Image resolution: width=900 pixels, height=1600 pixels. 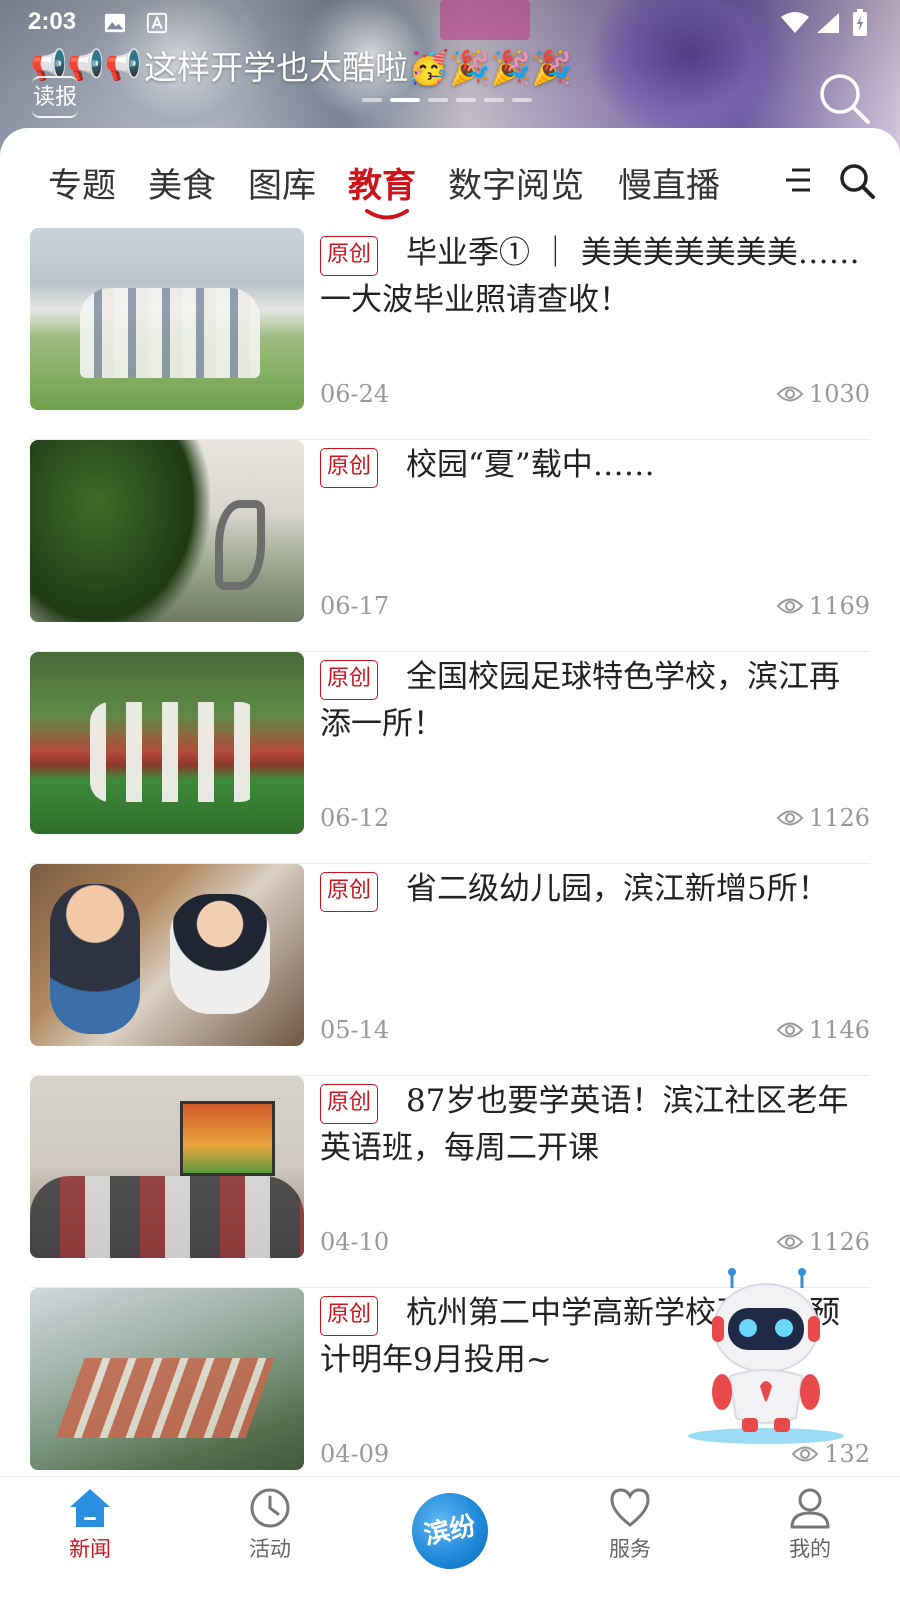 I want to click on keyboard-a-icon, so click(x=157, y=23).